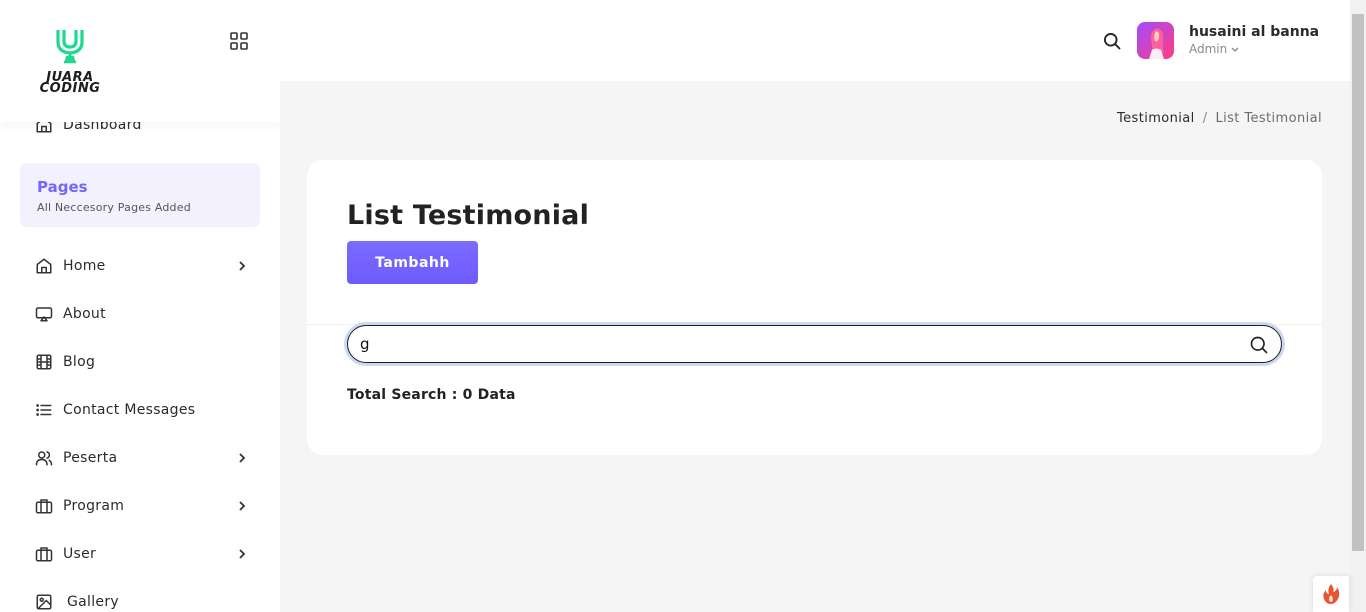  I want to click on sidebar-header: JUARA CODING, so click(140, 61).